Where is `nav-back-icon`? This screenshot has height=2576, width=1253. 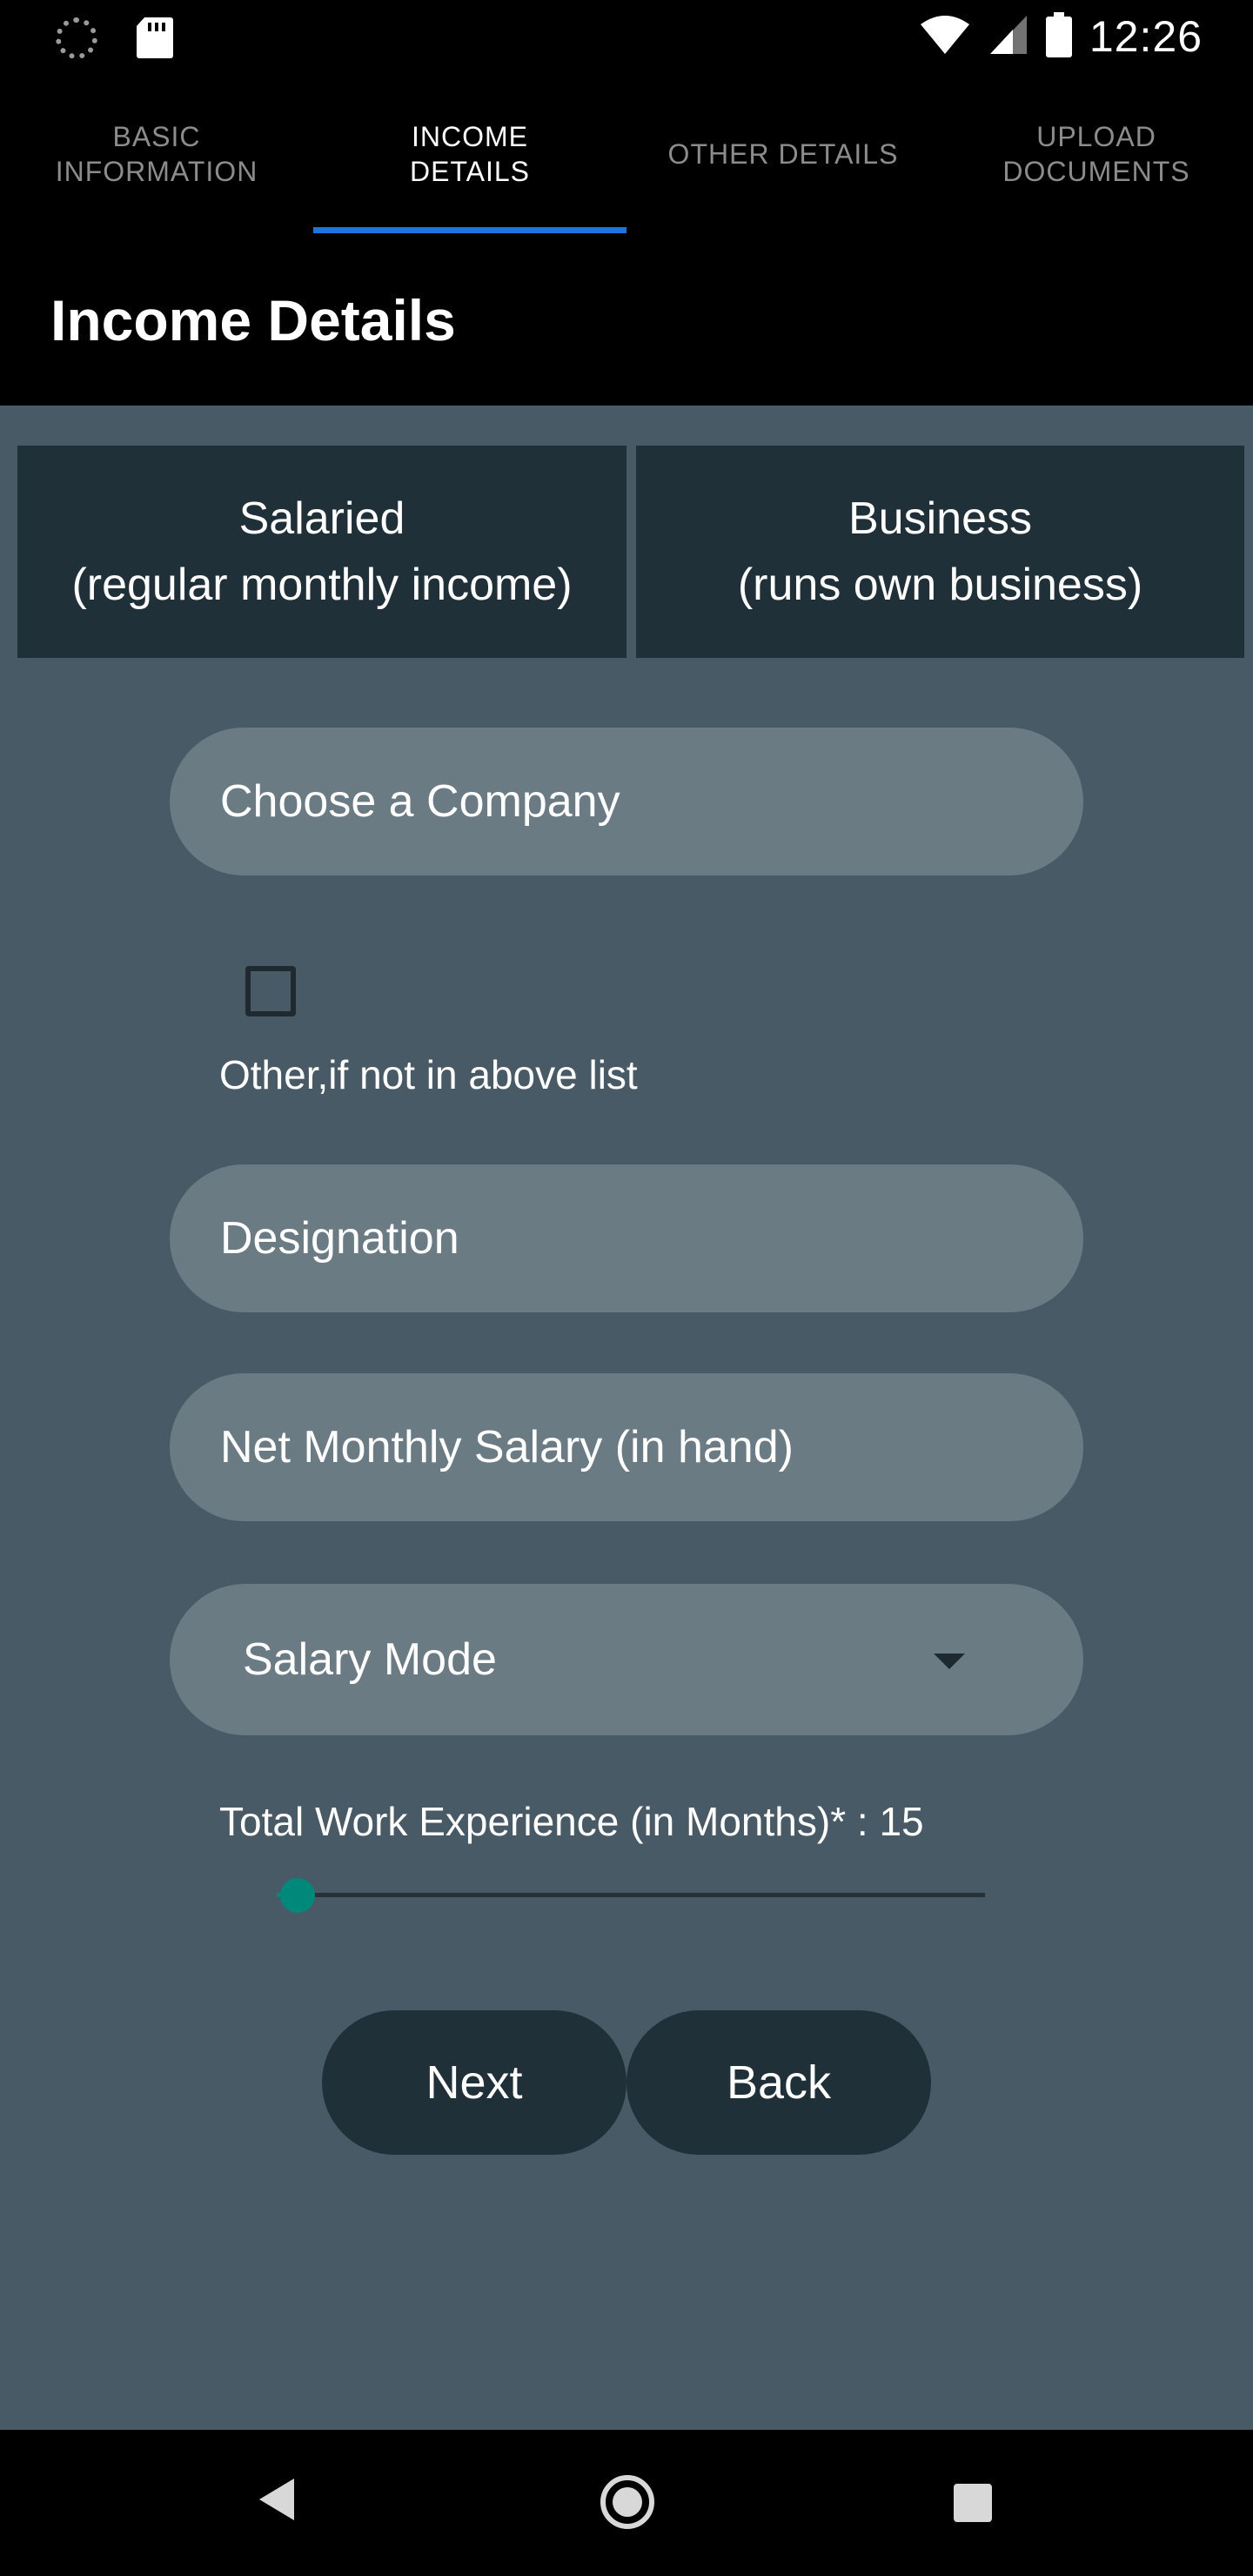
nav-back-icon is located at coordinates (276, 2499).